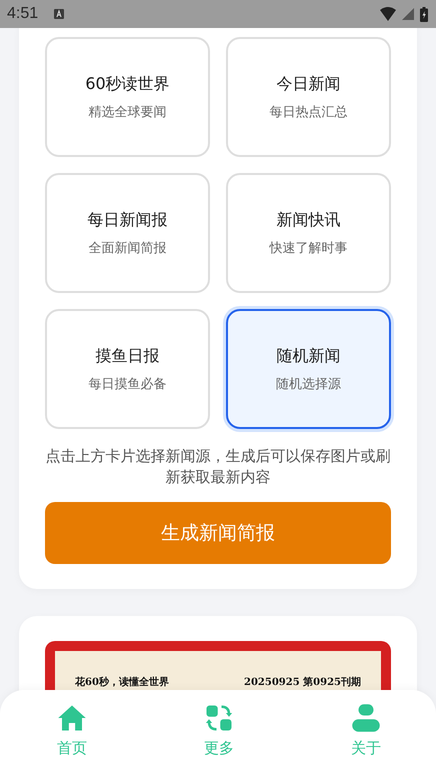 This screenshot has height=775, width=436. What do you see at coordinates (408, 14) in the screenshot?
I see `signal-icon` at bounding box center [408, 14].